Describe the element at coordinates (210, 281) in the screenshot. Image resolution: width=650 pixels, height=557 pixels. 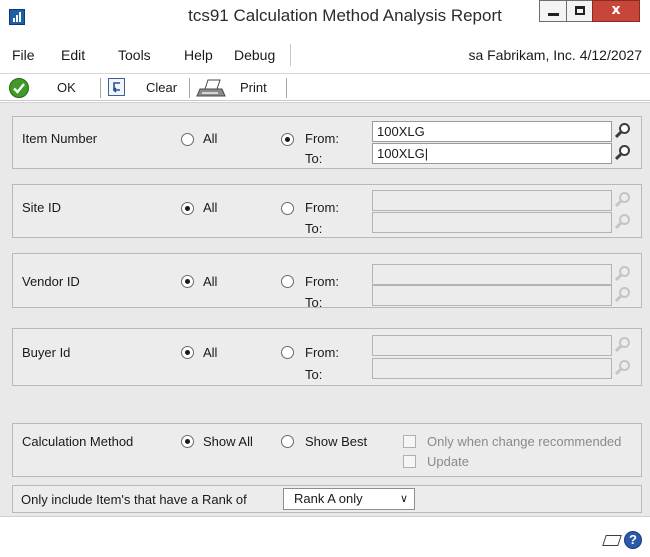
I see `vendor-id-all-label: All` at that location.